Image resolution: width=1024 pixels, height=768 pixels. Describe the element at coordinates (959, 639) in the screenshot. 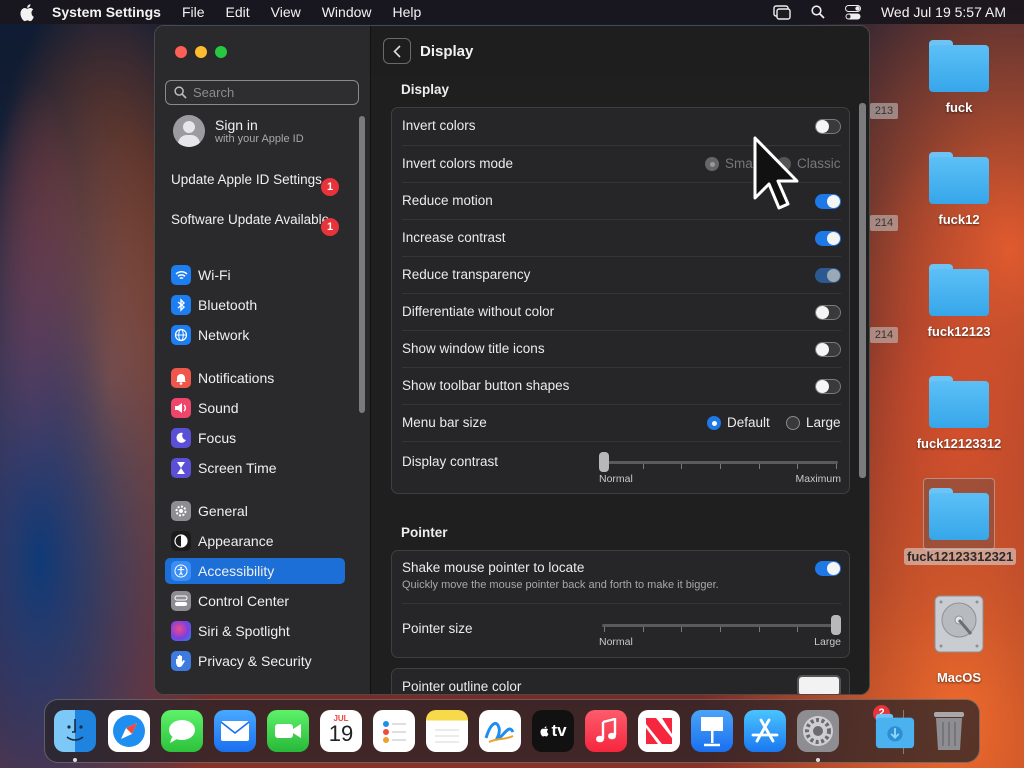

I see `desktop-drive-macos: MacOS` at that location.